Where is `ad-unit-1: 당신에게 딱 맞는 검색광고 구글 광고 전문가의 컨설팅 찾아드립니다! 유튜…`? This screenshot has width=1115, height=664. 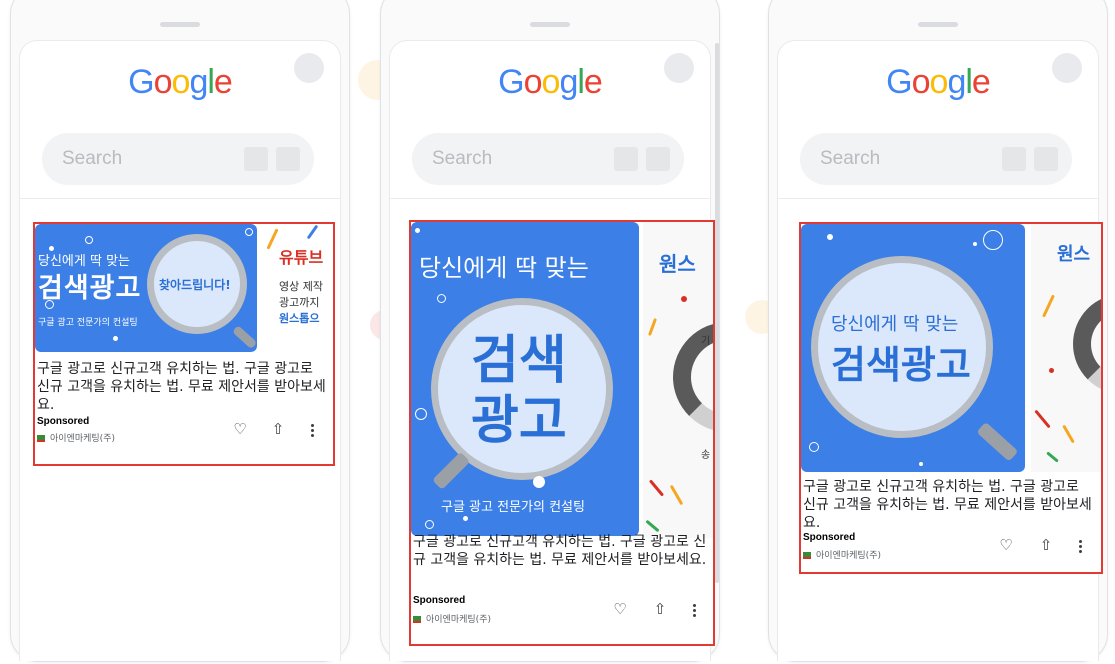 ad-unit-1: 당신에게 딱 맞는 검색광고 구글 광고 전문가의 컨설팅 찾아드립니다! 유튜… is located at coordinates (184, 344).